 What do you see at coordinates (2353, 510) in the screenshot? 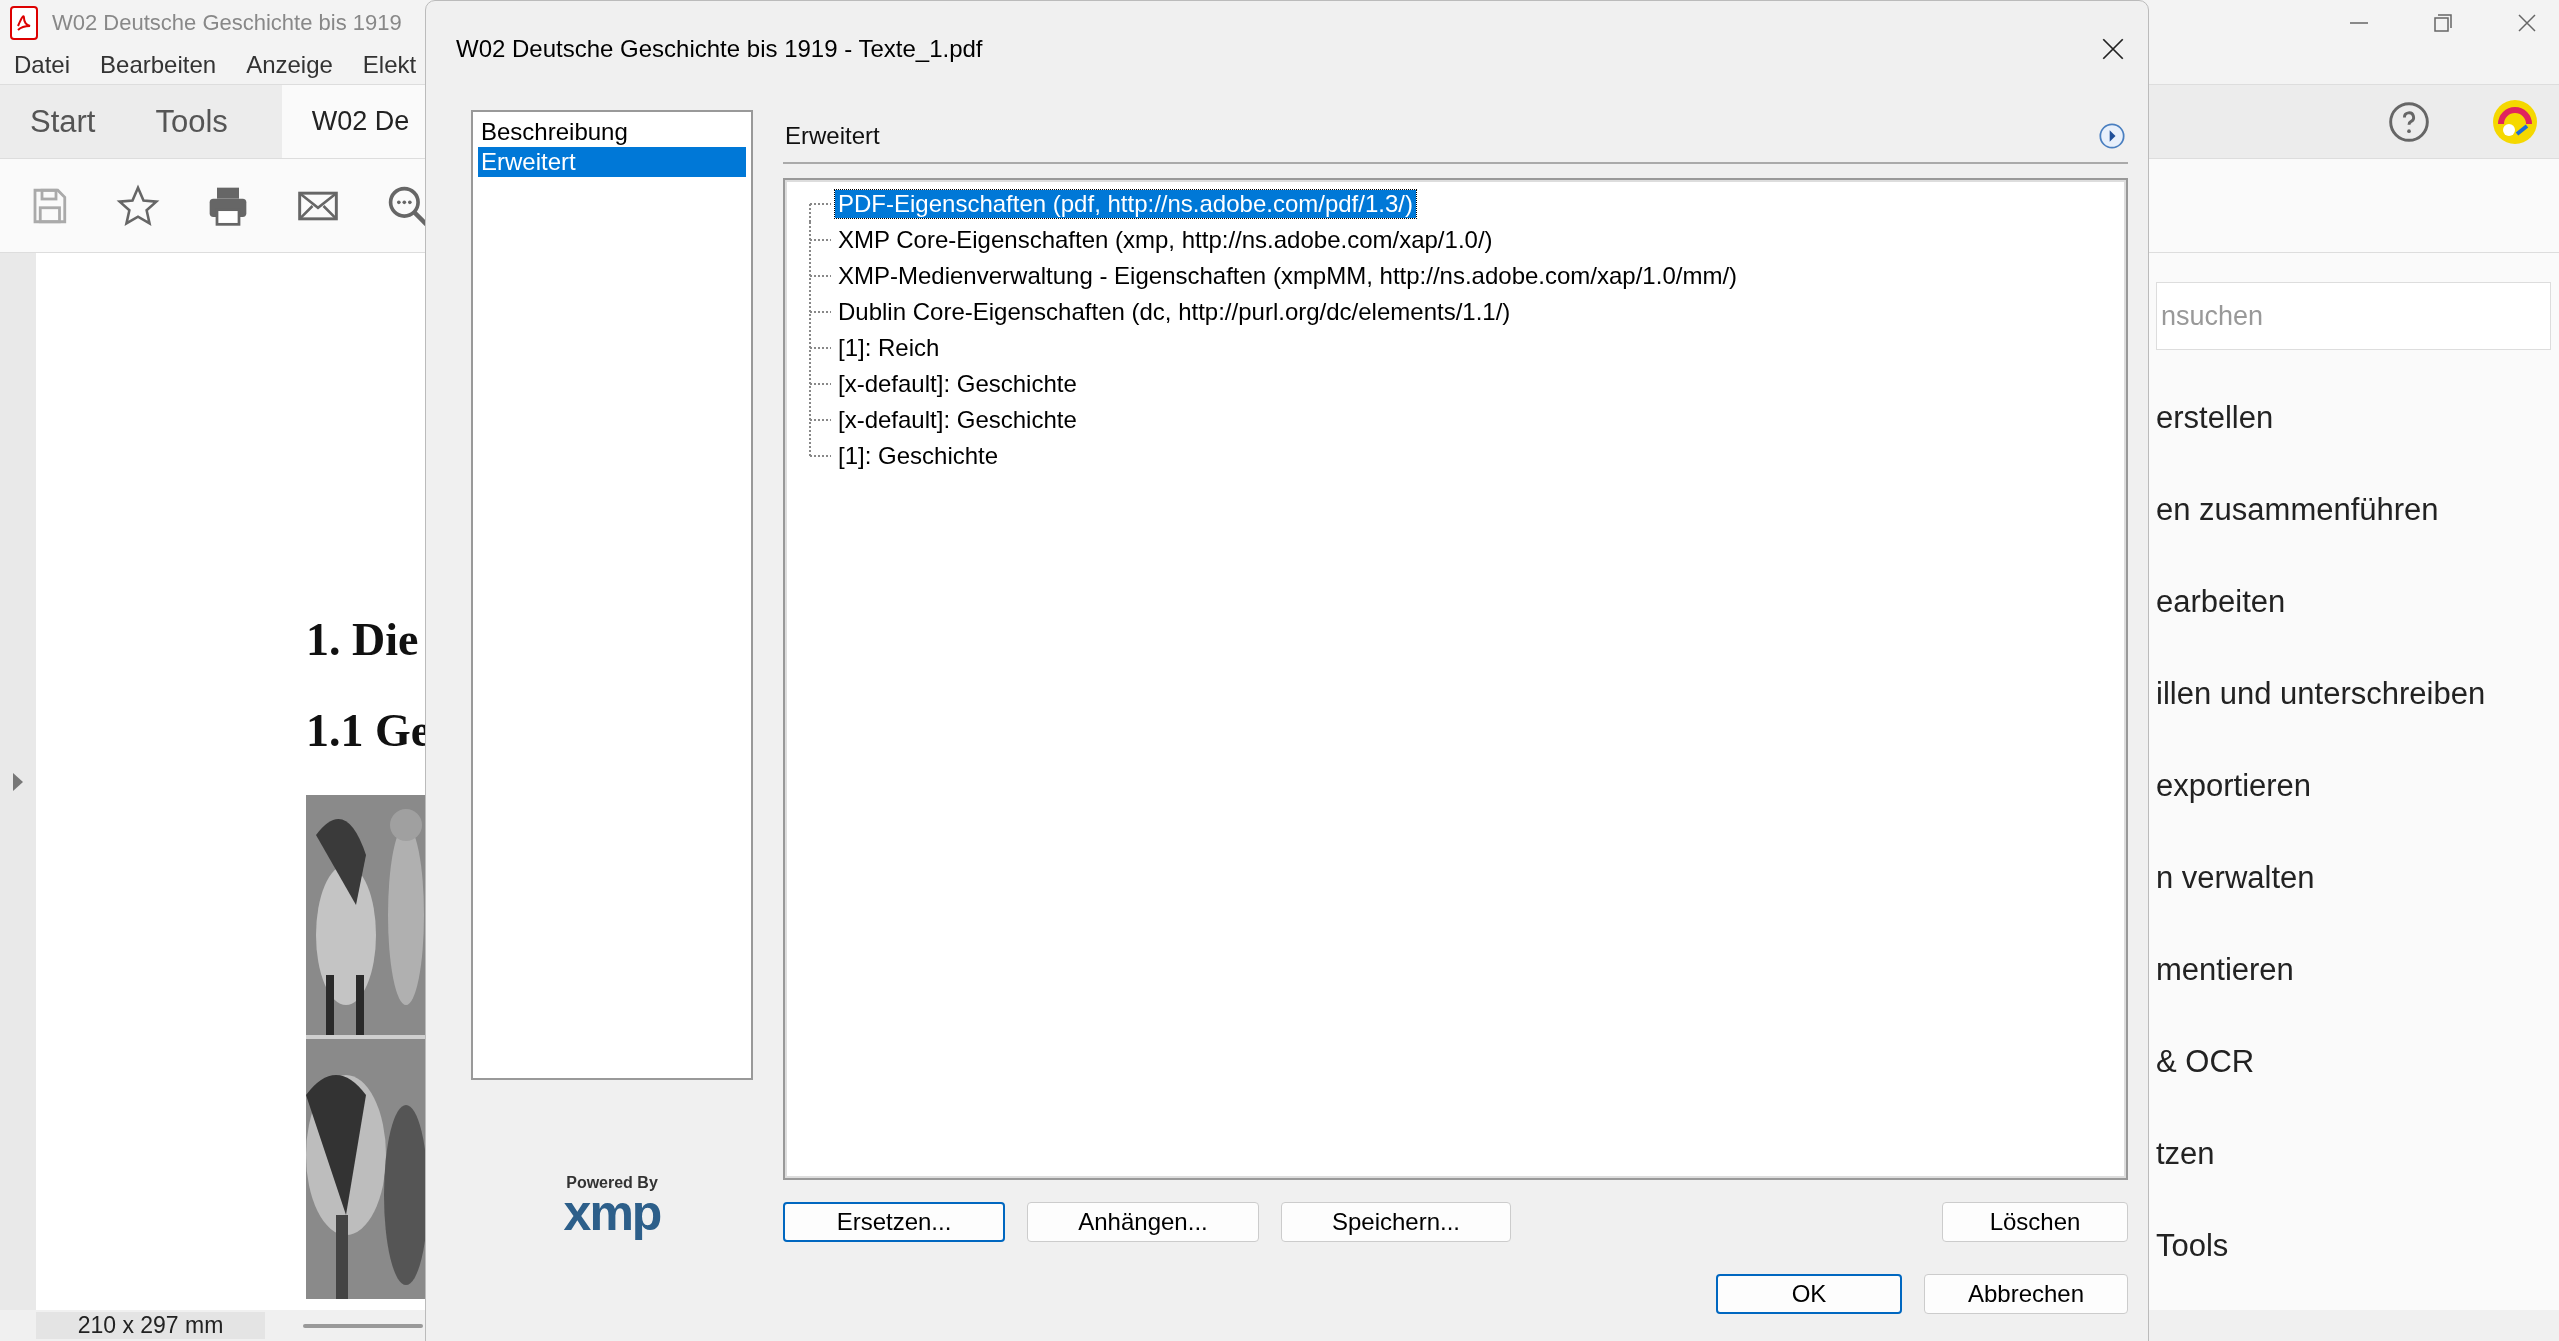
I see `tool-item: en zusammenführen` at bounding box center [2353, 510].